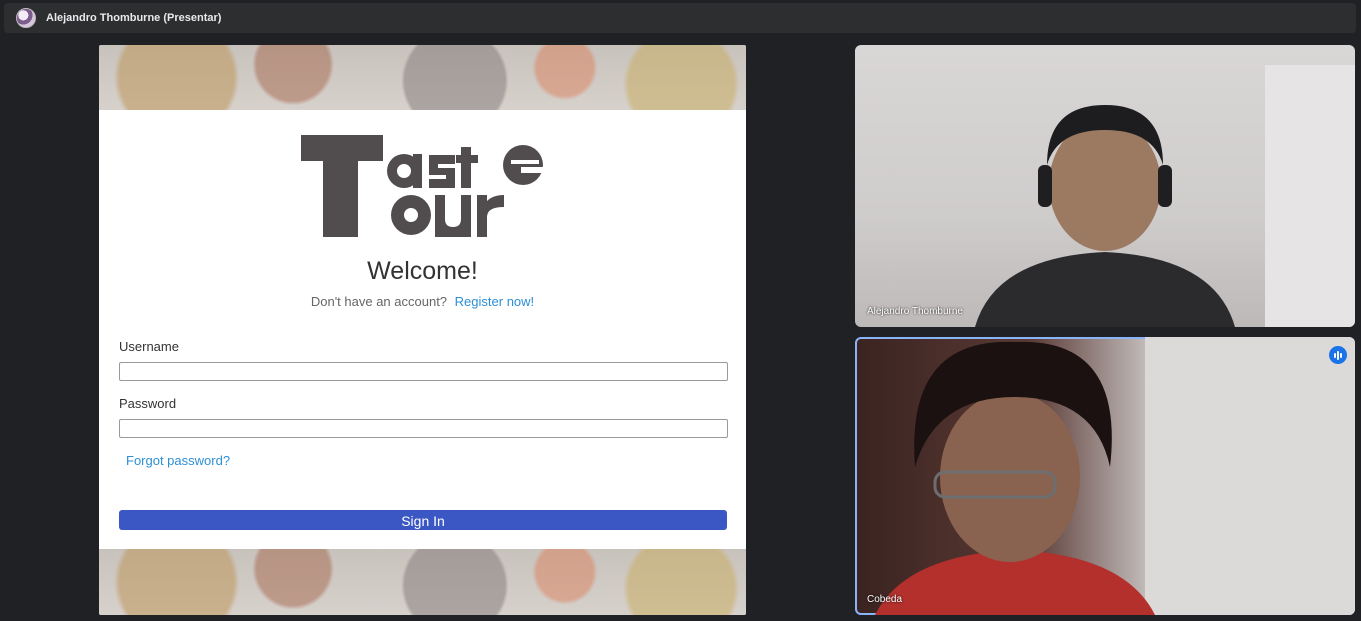 The image size is (1361, 621). What do you see at coordinates (1165, 196) in the screenshot?
I see `participant-video` at bounding box center [1165, 196].